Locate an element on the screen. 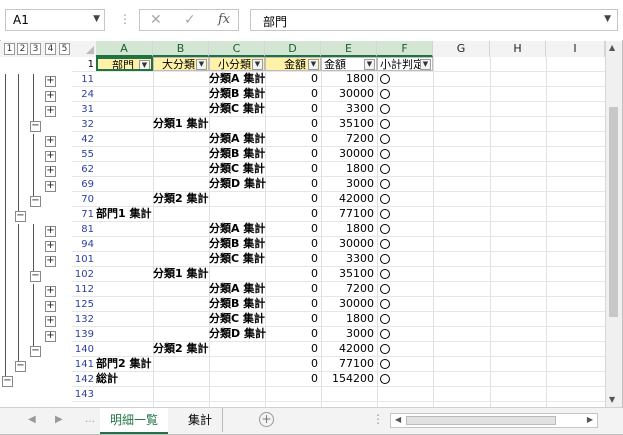  cell-d is located at coordinates (293, 394).